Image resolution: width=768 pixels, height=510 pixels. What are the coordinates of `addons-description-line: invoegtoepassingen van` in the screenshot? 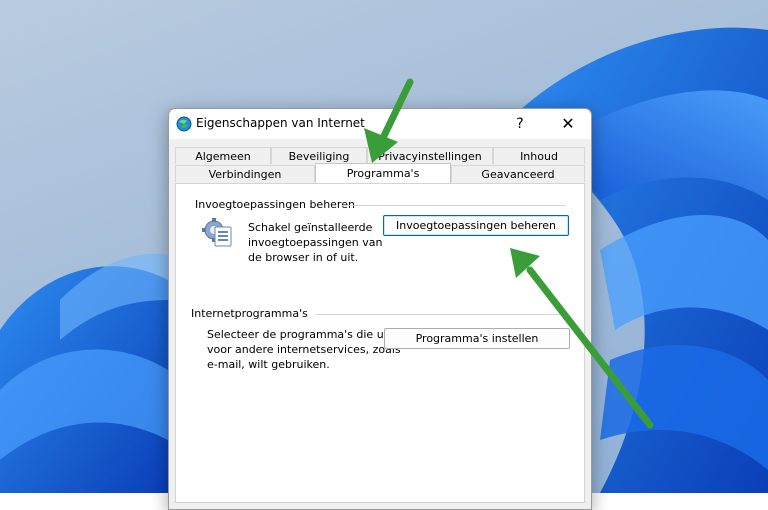 It's located at (315, 242).